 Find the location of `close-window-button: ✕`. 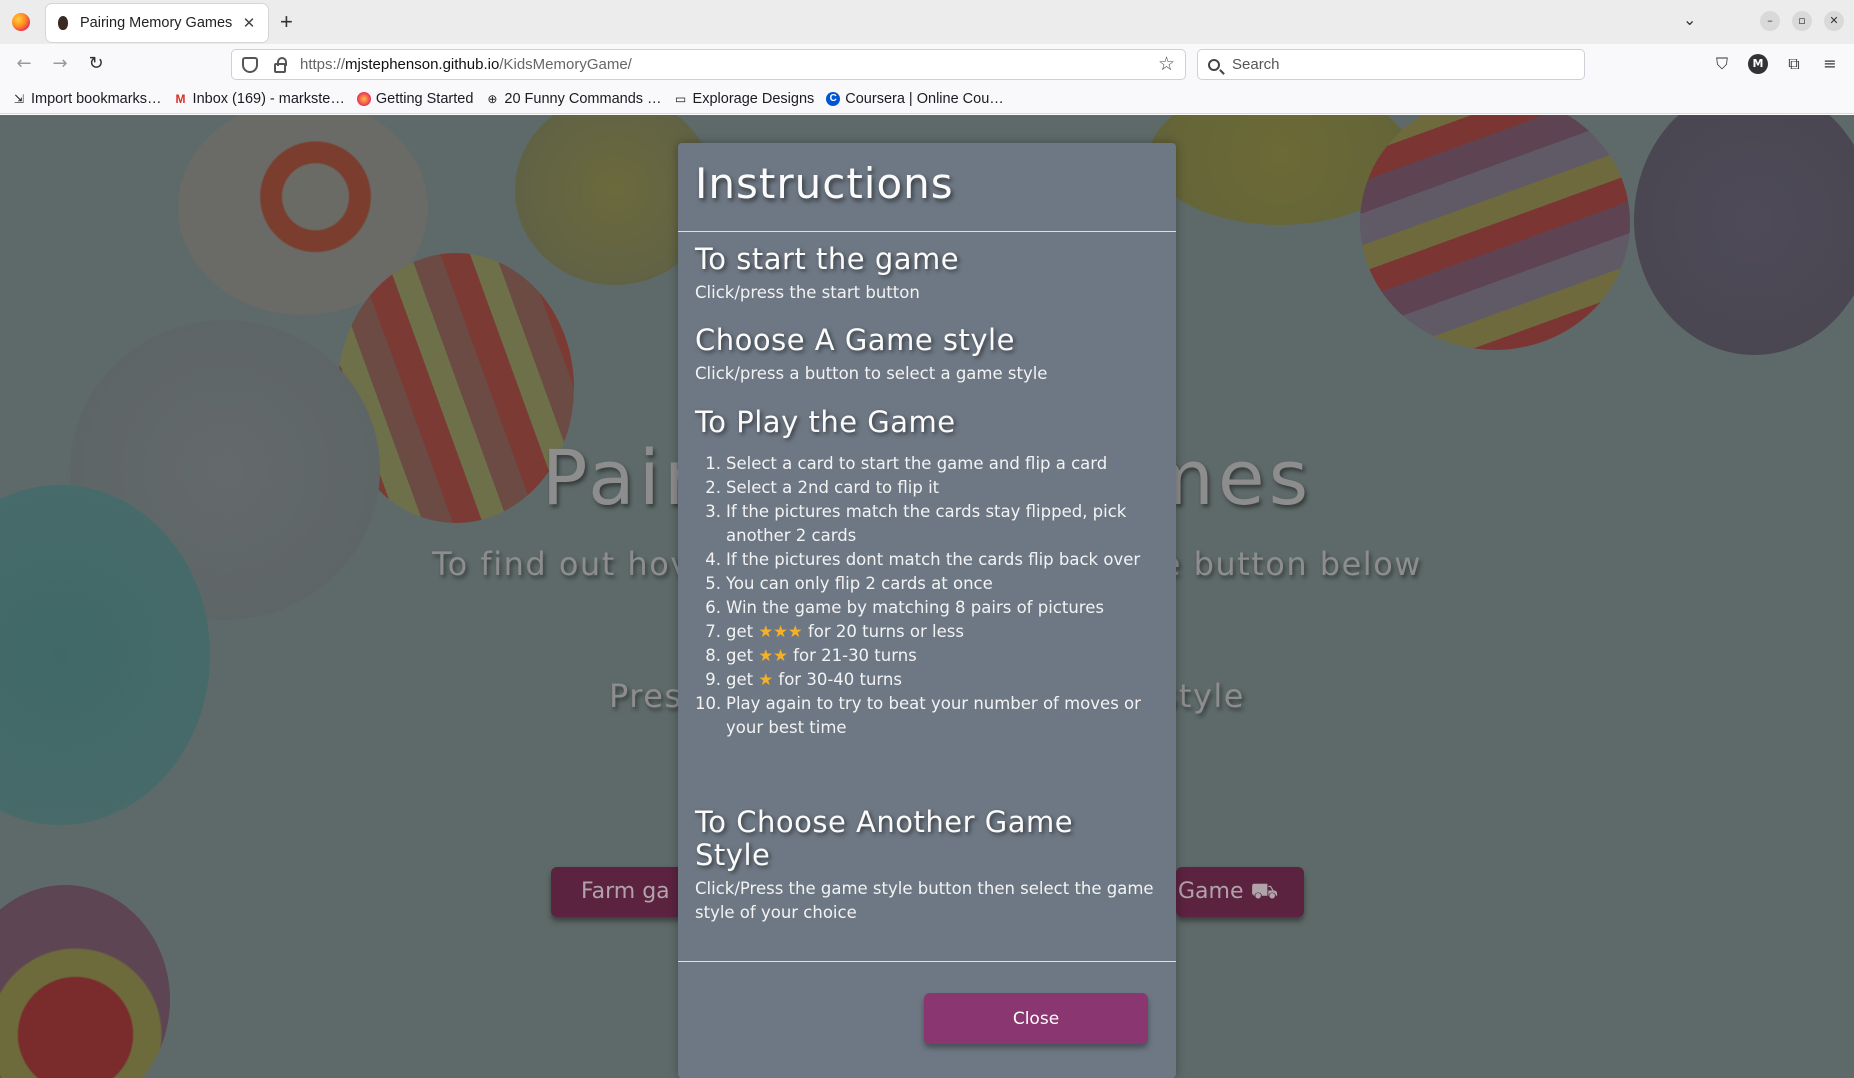

close-window-button: ✕ is located at coordinates (1834, 21).